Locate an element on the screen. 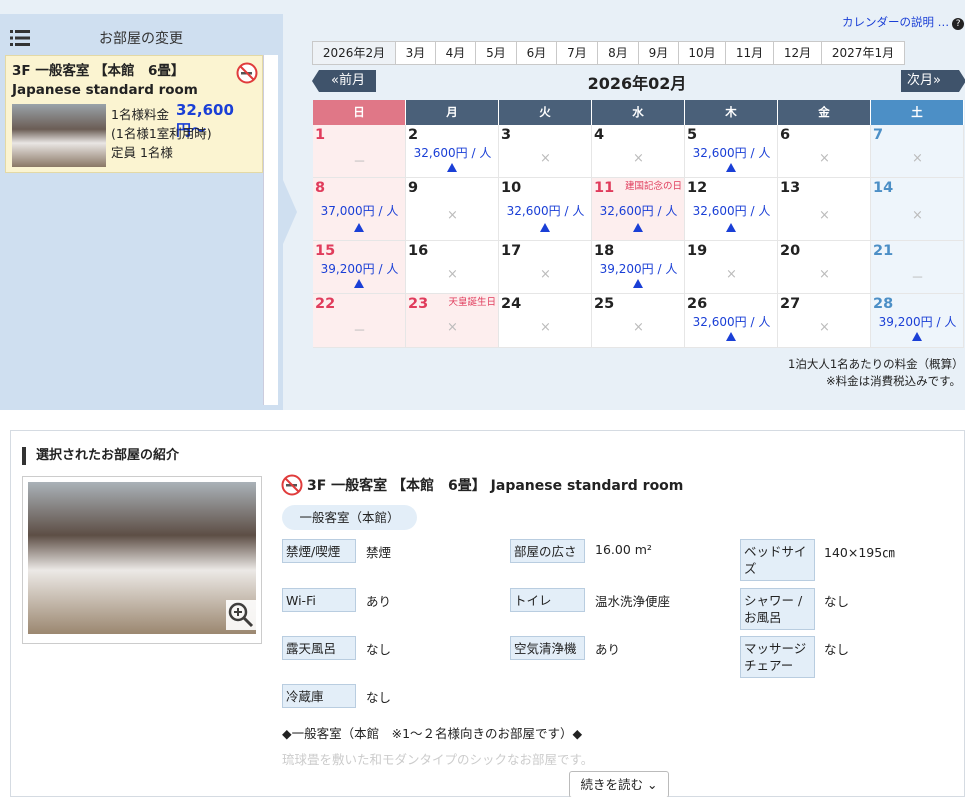  calendar-day-cell: 12 32,600円 / 人 is located at coordinates (731, 209).